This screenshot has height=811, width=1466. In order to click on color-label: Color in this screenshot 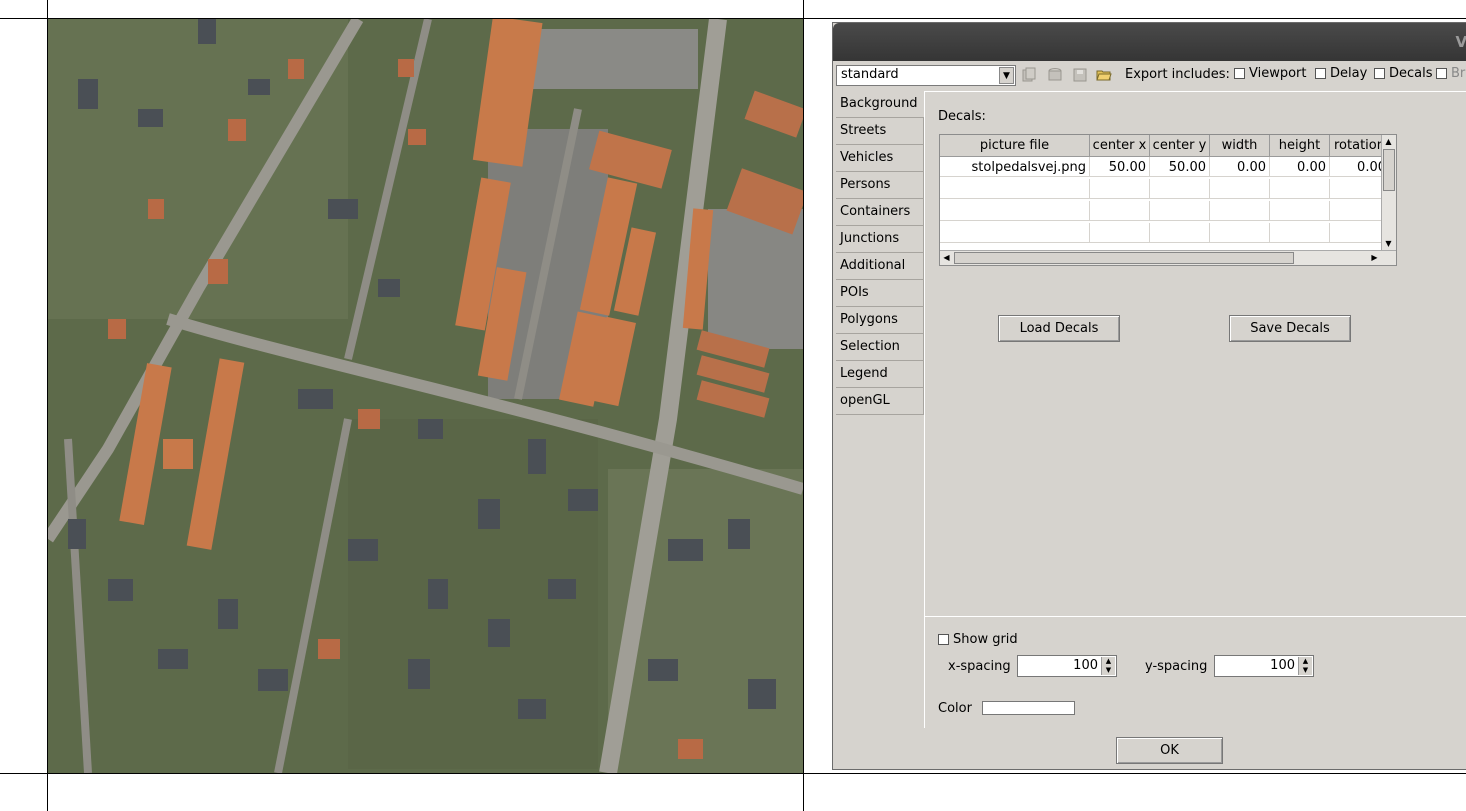, I will do `click(955, 708)`.